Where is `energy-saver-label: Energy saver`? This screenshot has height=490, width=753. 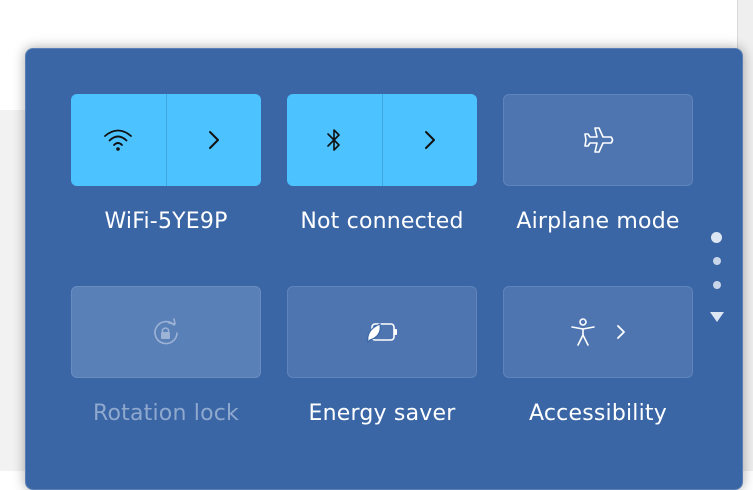 energy-saver-label: Energy saver is located at coordinates (382, 413).